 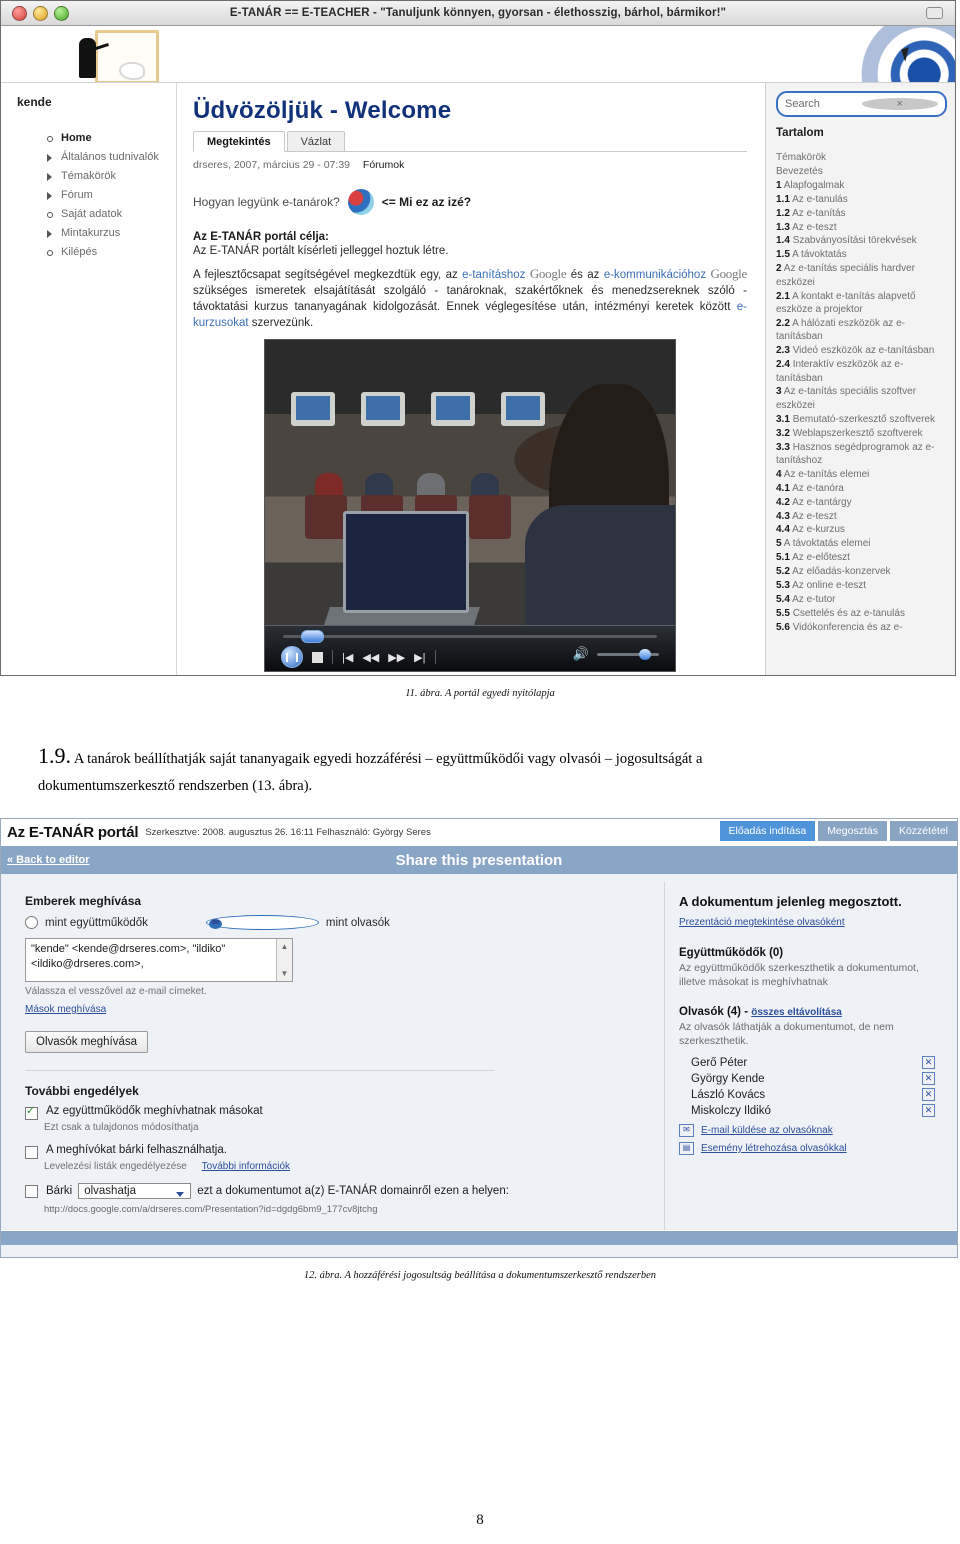 What do you see at coordinates (262, 922) in the screenshot?
I see `radio-circle-selected-icon` at bounding box center [262, 922].